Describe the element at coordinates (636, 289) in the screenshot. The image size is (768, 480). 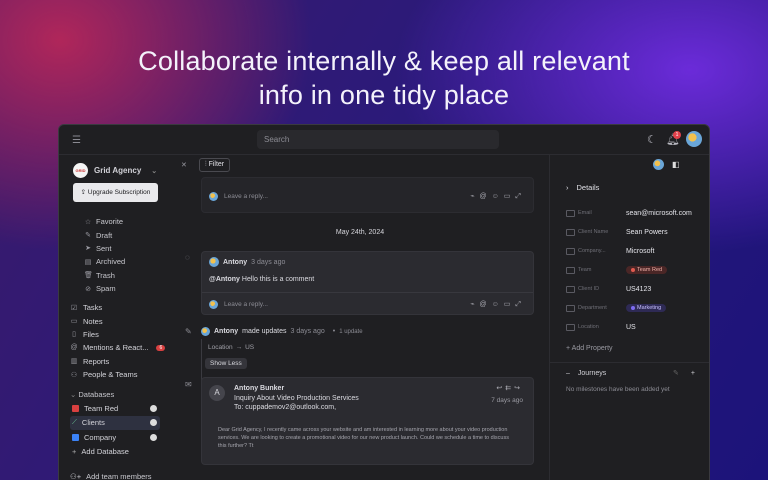
I see `property-client-id: Client ID US4123` at that location.